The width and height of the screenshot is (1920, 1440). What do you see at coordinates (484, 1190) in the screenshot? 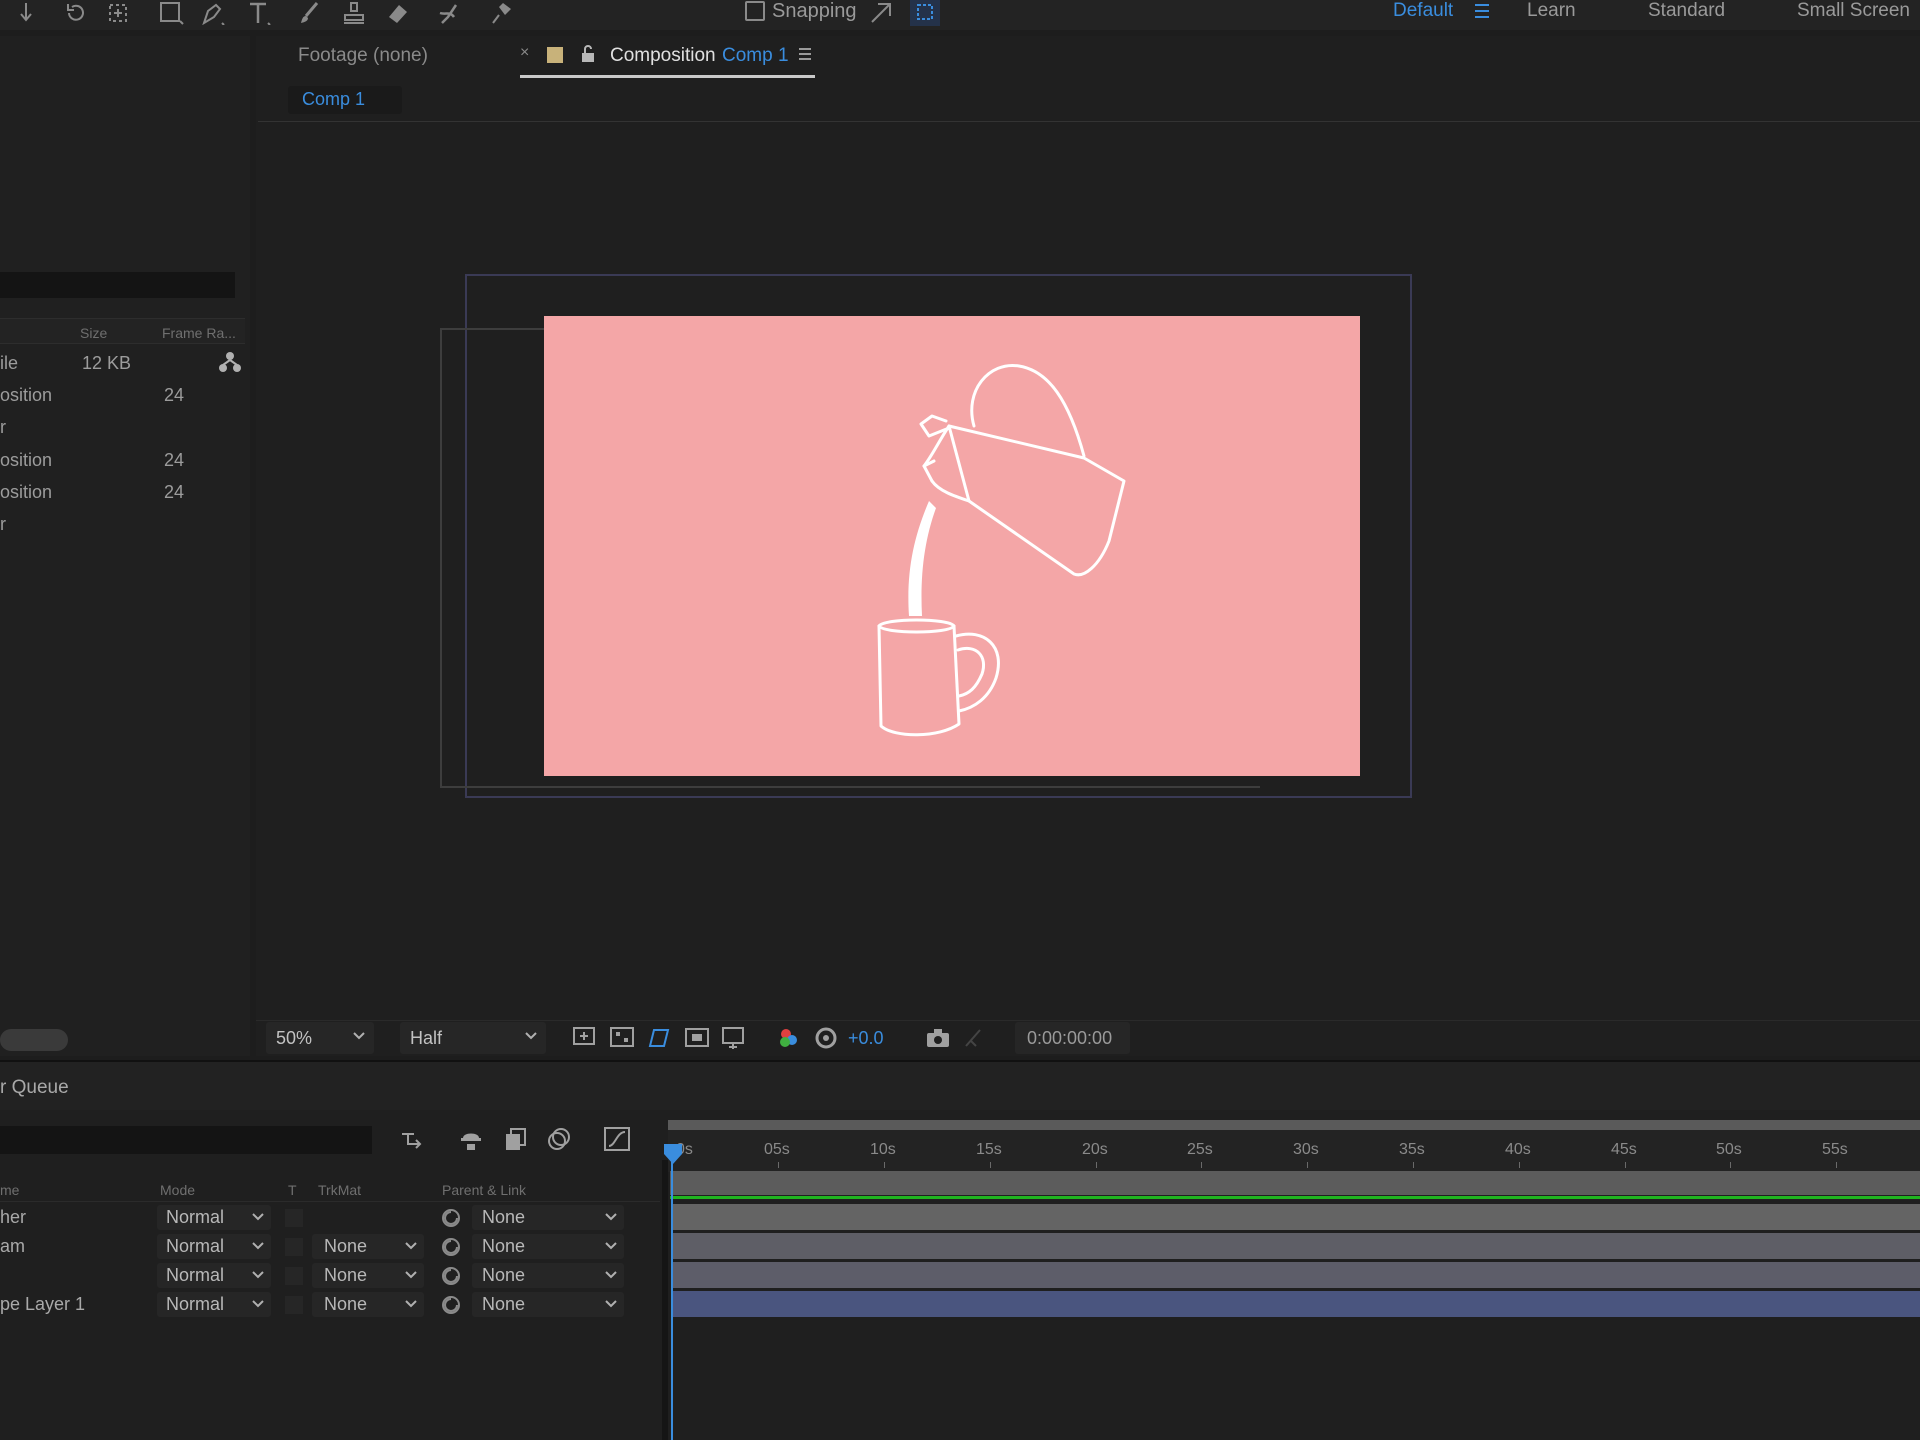
I see `column-parent-link: Parent & Link` at bounding box center [484, 1190].